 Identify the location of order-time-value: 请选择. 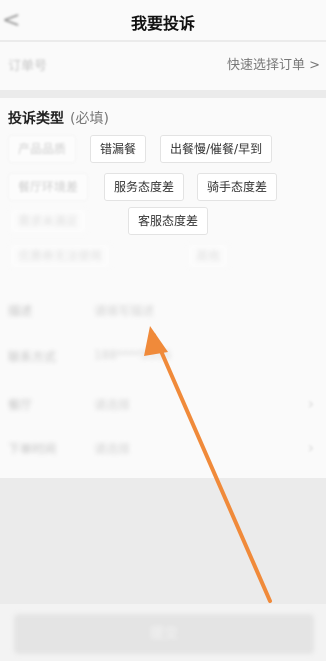
(112, 448).